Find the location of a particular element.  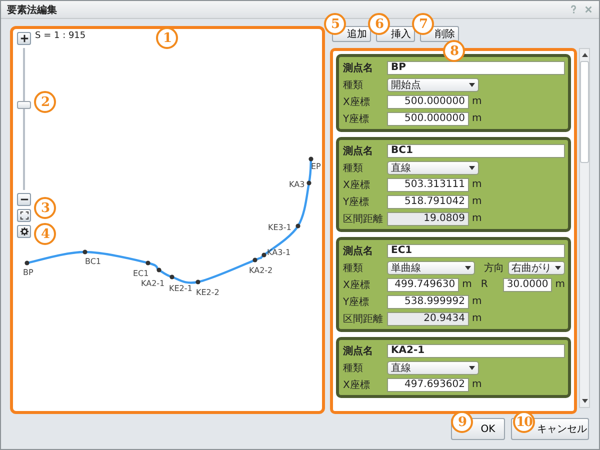

fit-view-icon is located at coordinates (24, 215).